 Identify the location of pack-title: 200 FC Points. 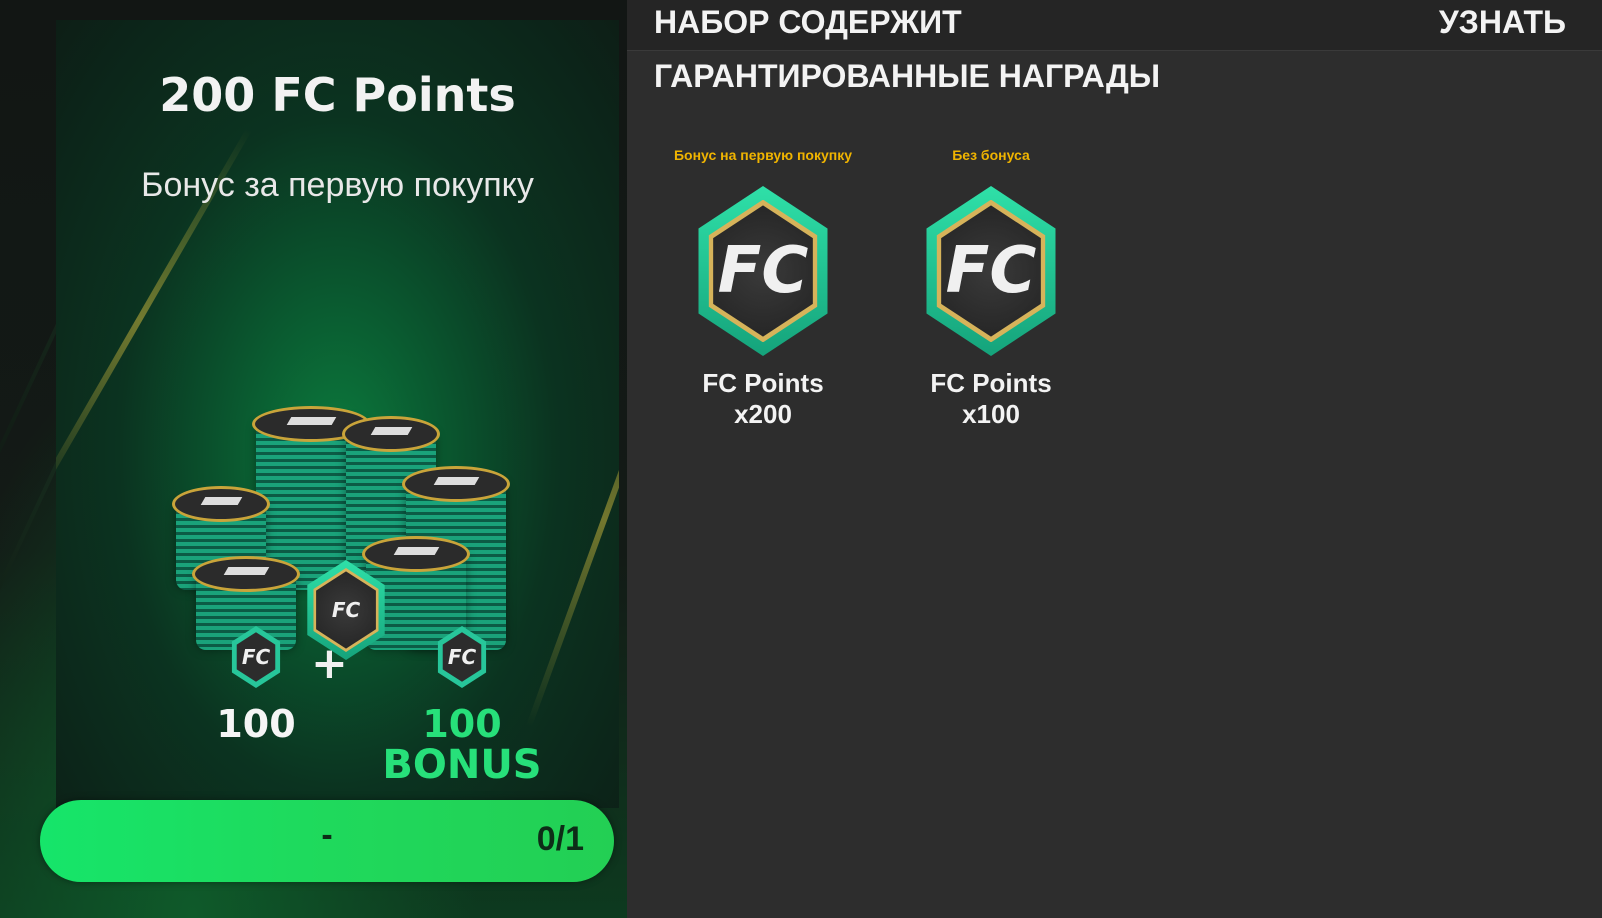
(337, 95).